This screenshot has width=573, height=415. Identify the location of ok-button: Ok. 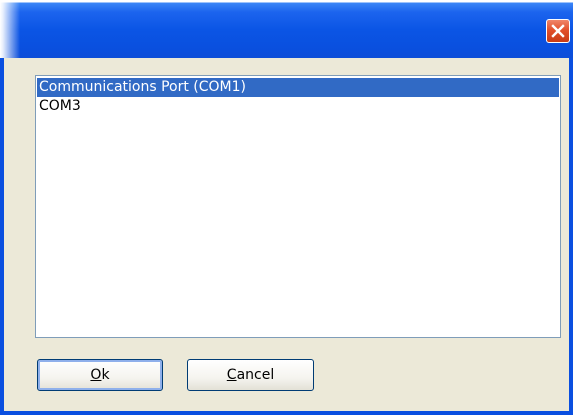
(100, 375).